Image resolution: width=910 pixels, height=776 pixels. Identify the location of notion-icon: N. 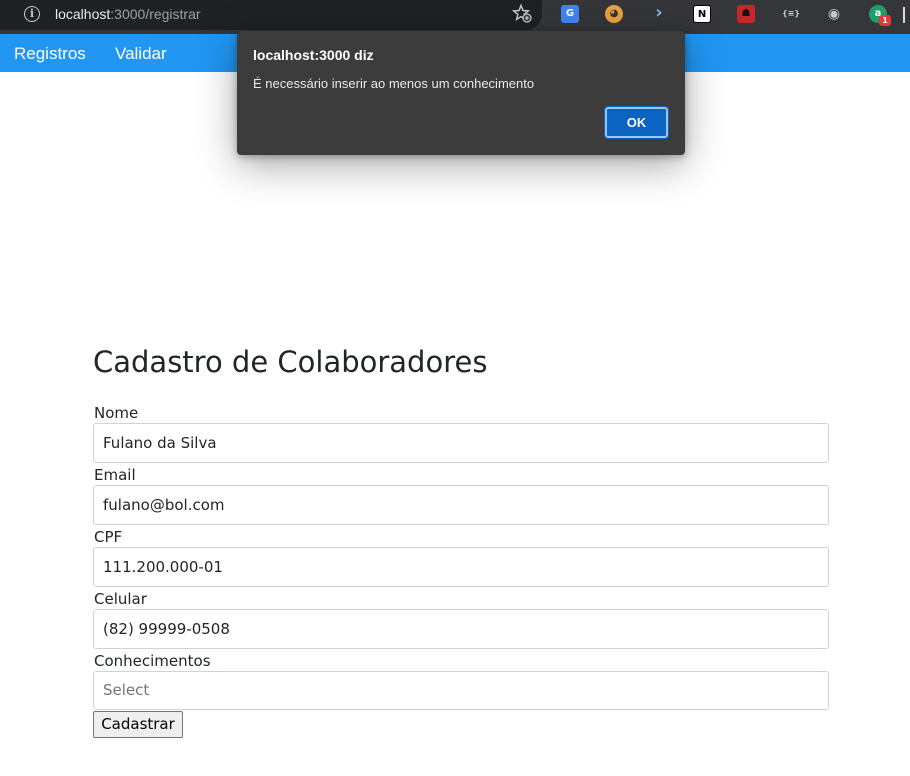
(702, 14).